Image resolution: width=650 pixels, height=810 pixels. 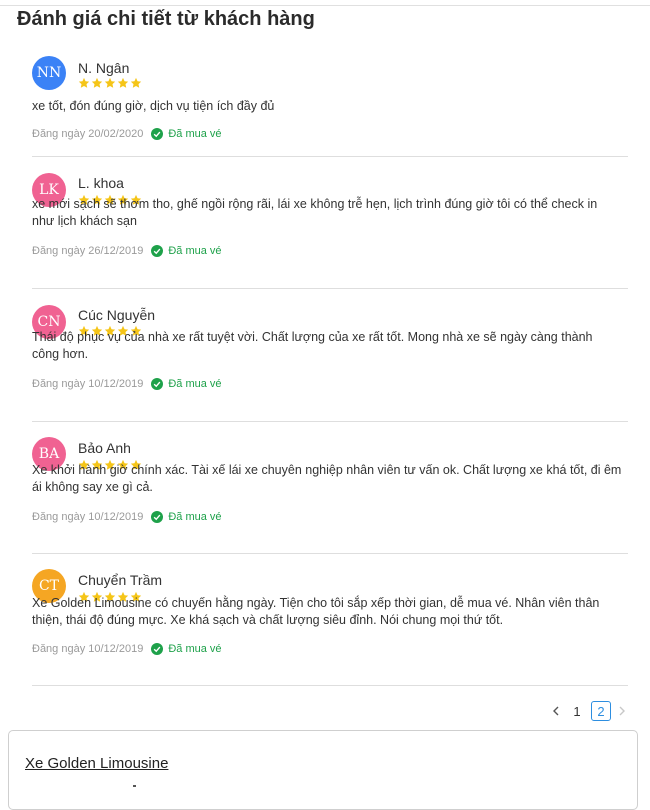 I want to click on review-meta: Đăng ngày 20/02/2020 Đã mua vé, so click(x=127, y=134).